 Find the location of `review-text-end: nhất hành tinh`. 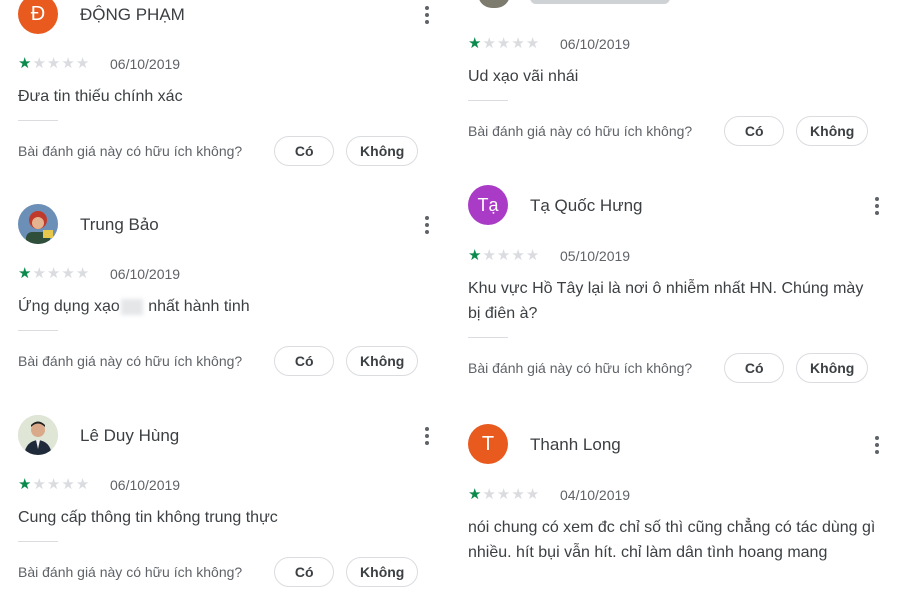

review-text-end: nhất hành tinh is located at coordinates (196, 306).